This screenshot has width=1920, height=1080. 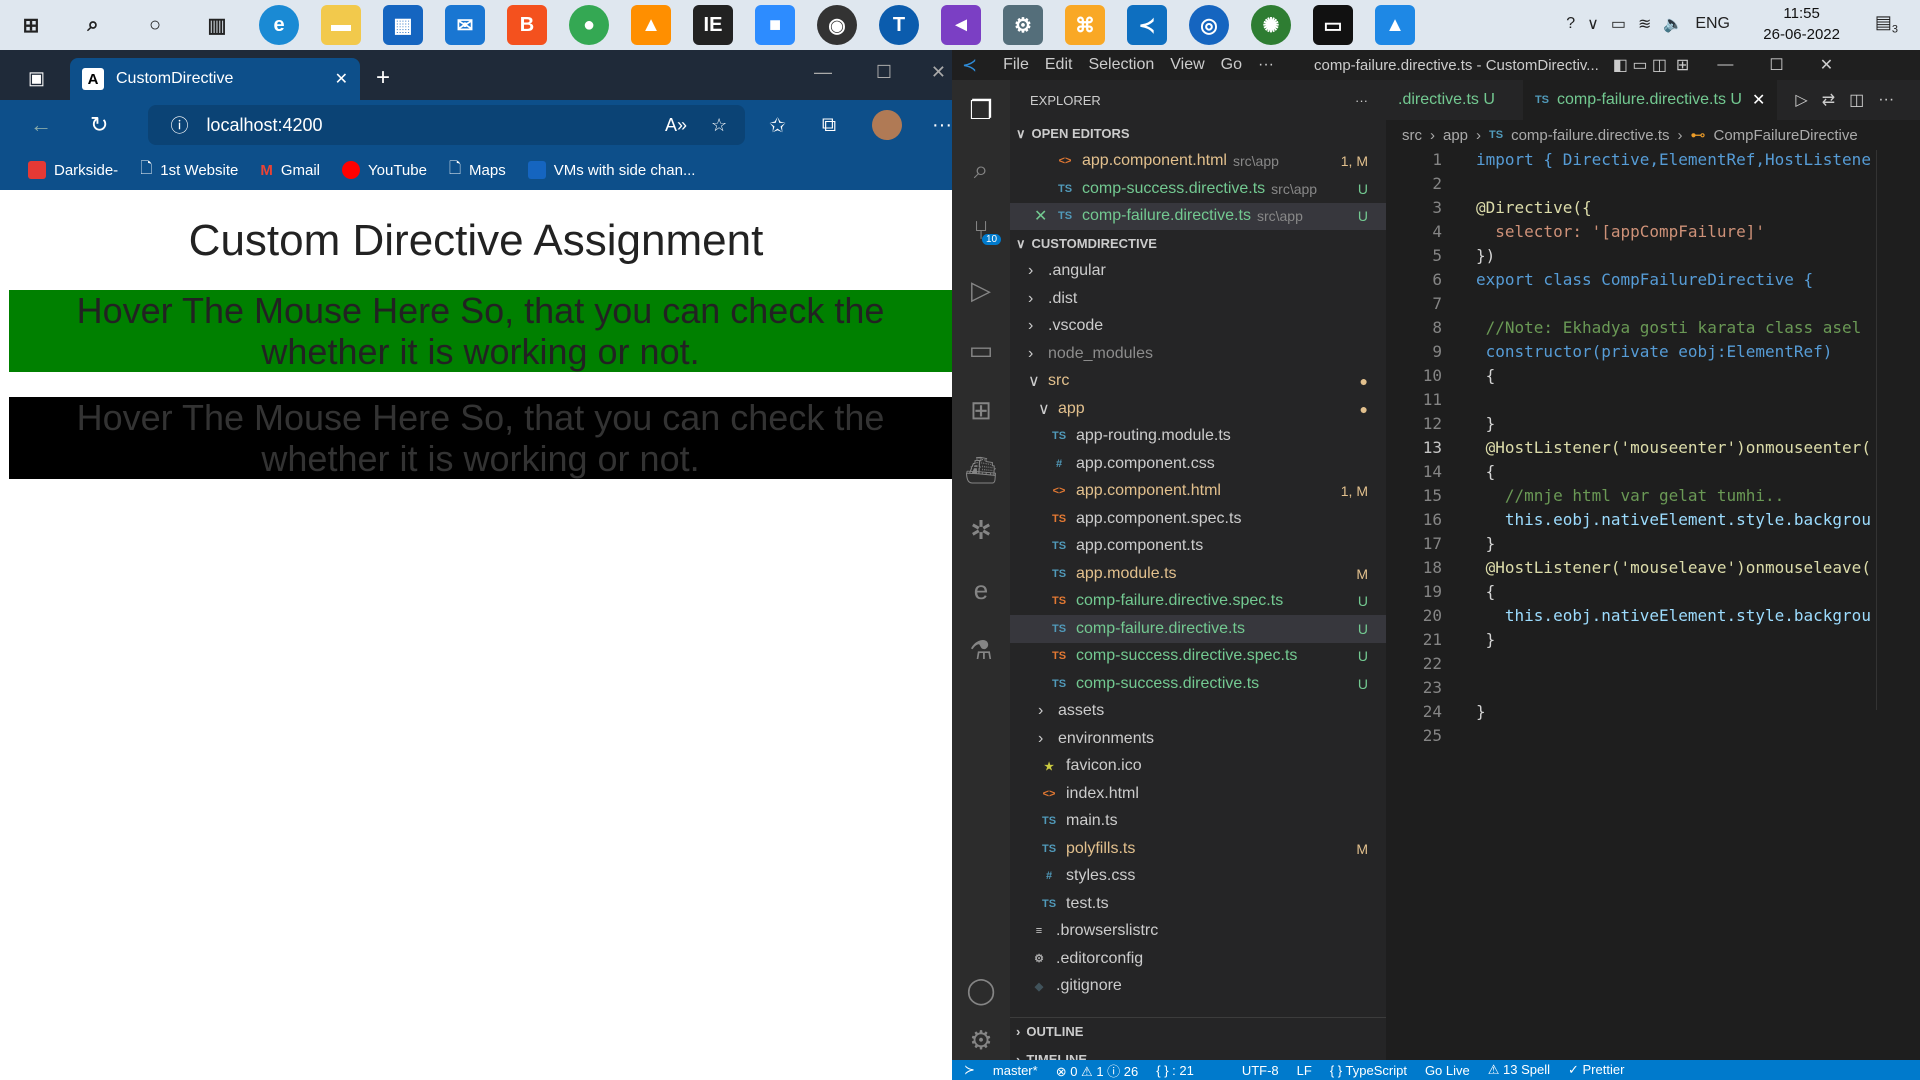 What do you see at coordinates (1266, 65) in the screenshot?
I see `menu-more: ···` at bounding box center [1266, 65].